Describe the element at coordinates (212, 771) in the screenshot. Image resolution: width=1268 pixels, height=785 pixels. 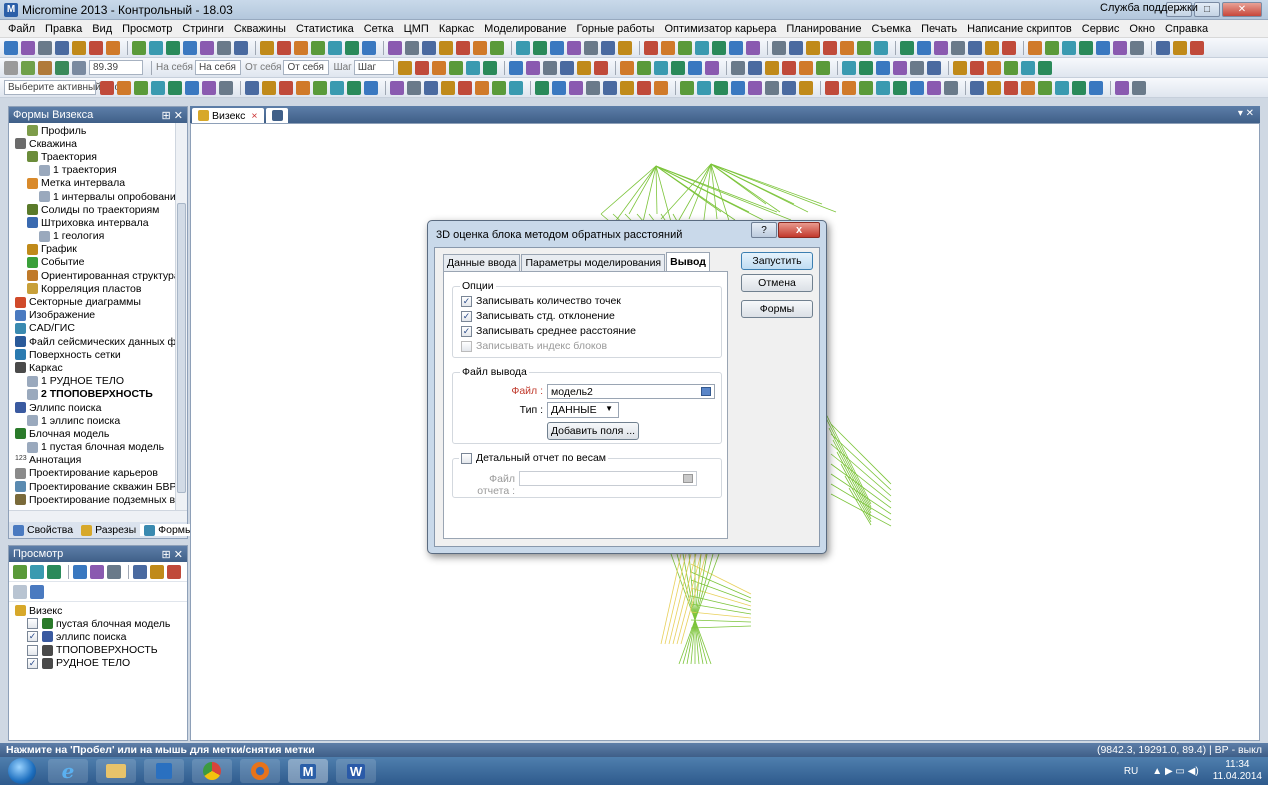
I see `chrome-icon` at that location.